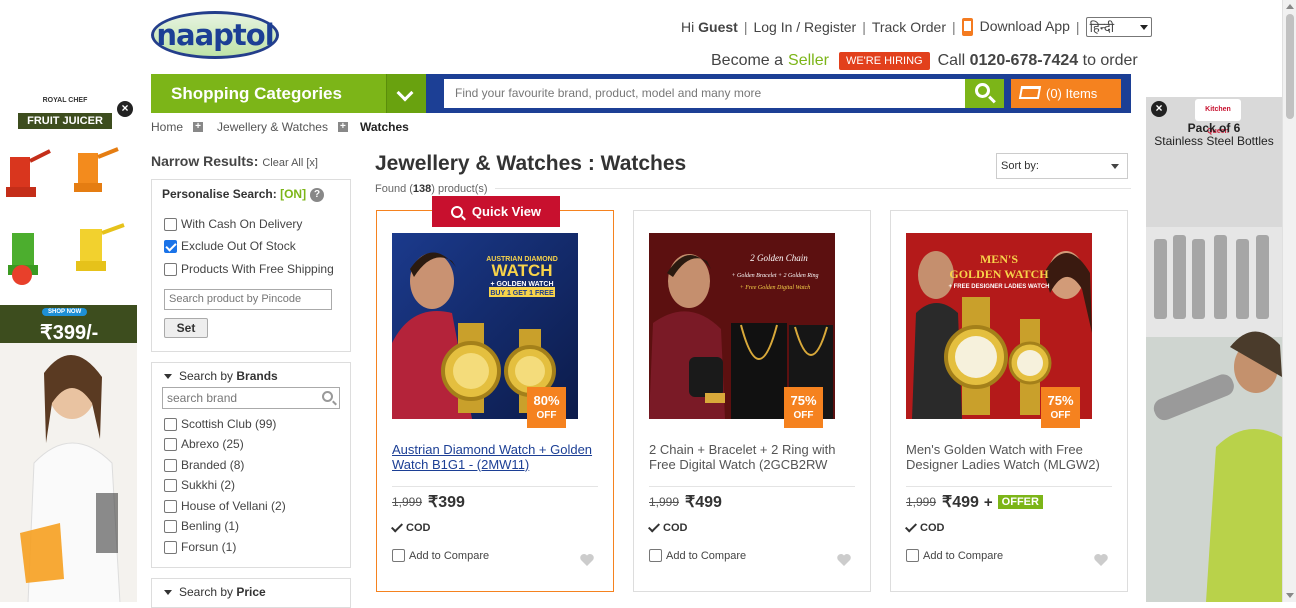 The width and height of the screenshot is (1296, 608). I want to click on juicer-images, so click(65, 216).